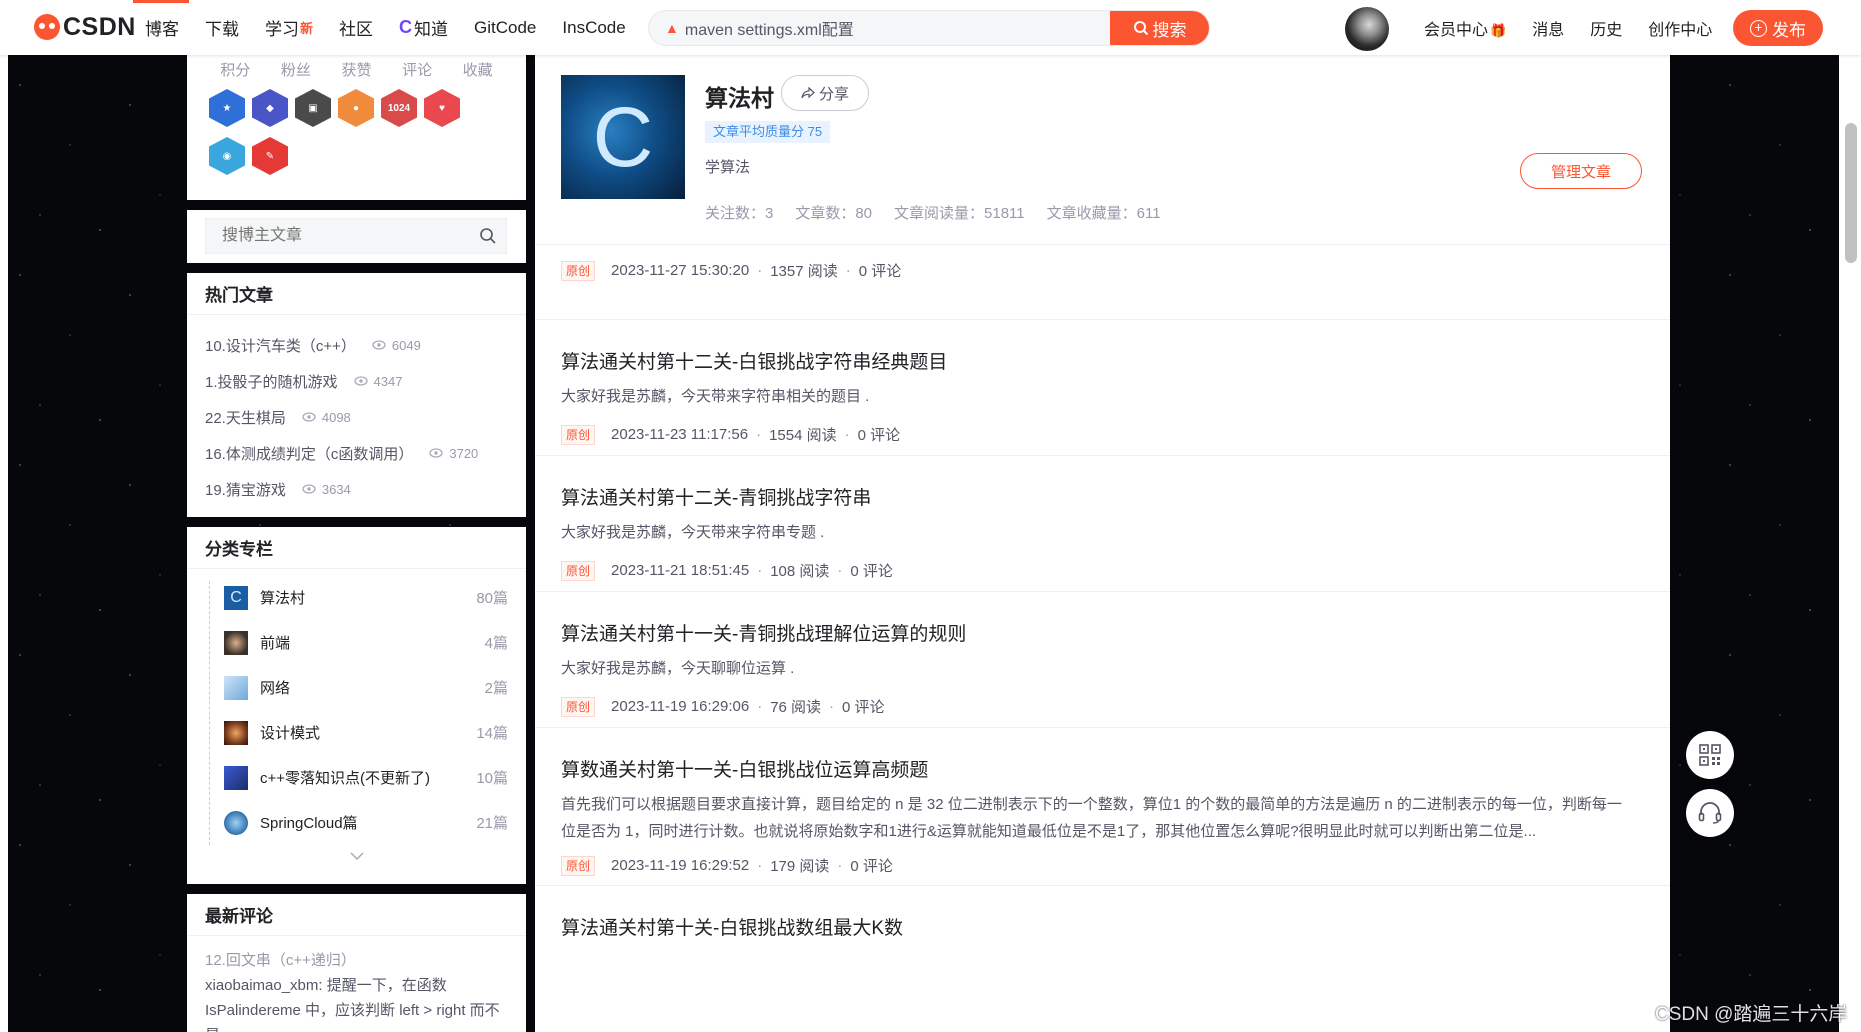 This screenshot has width=1861, height=1032. I want to click on nav-gitcode-label: GitCode, so click(505, 27).